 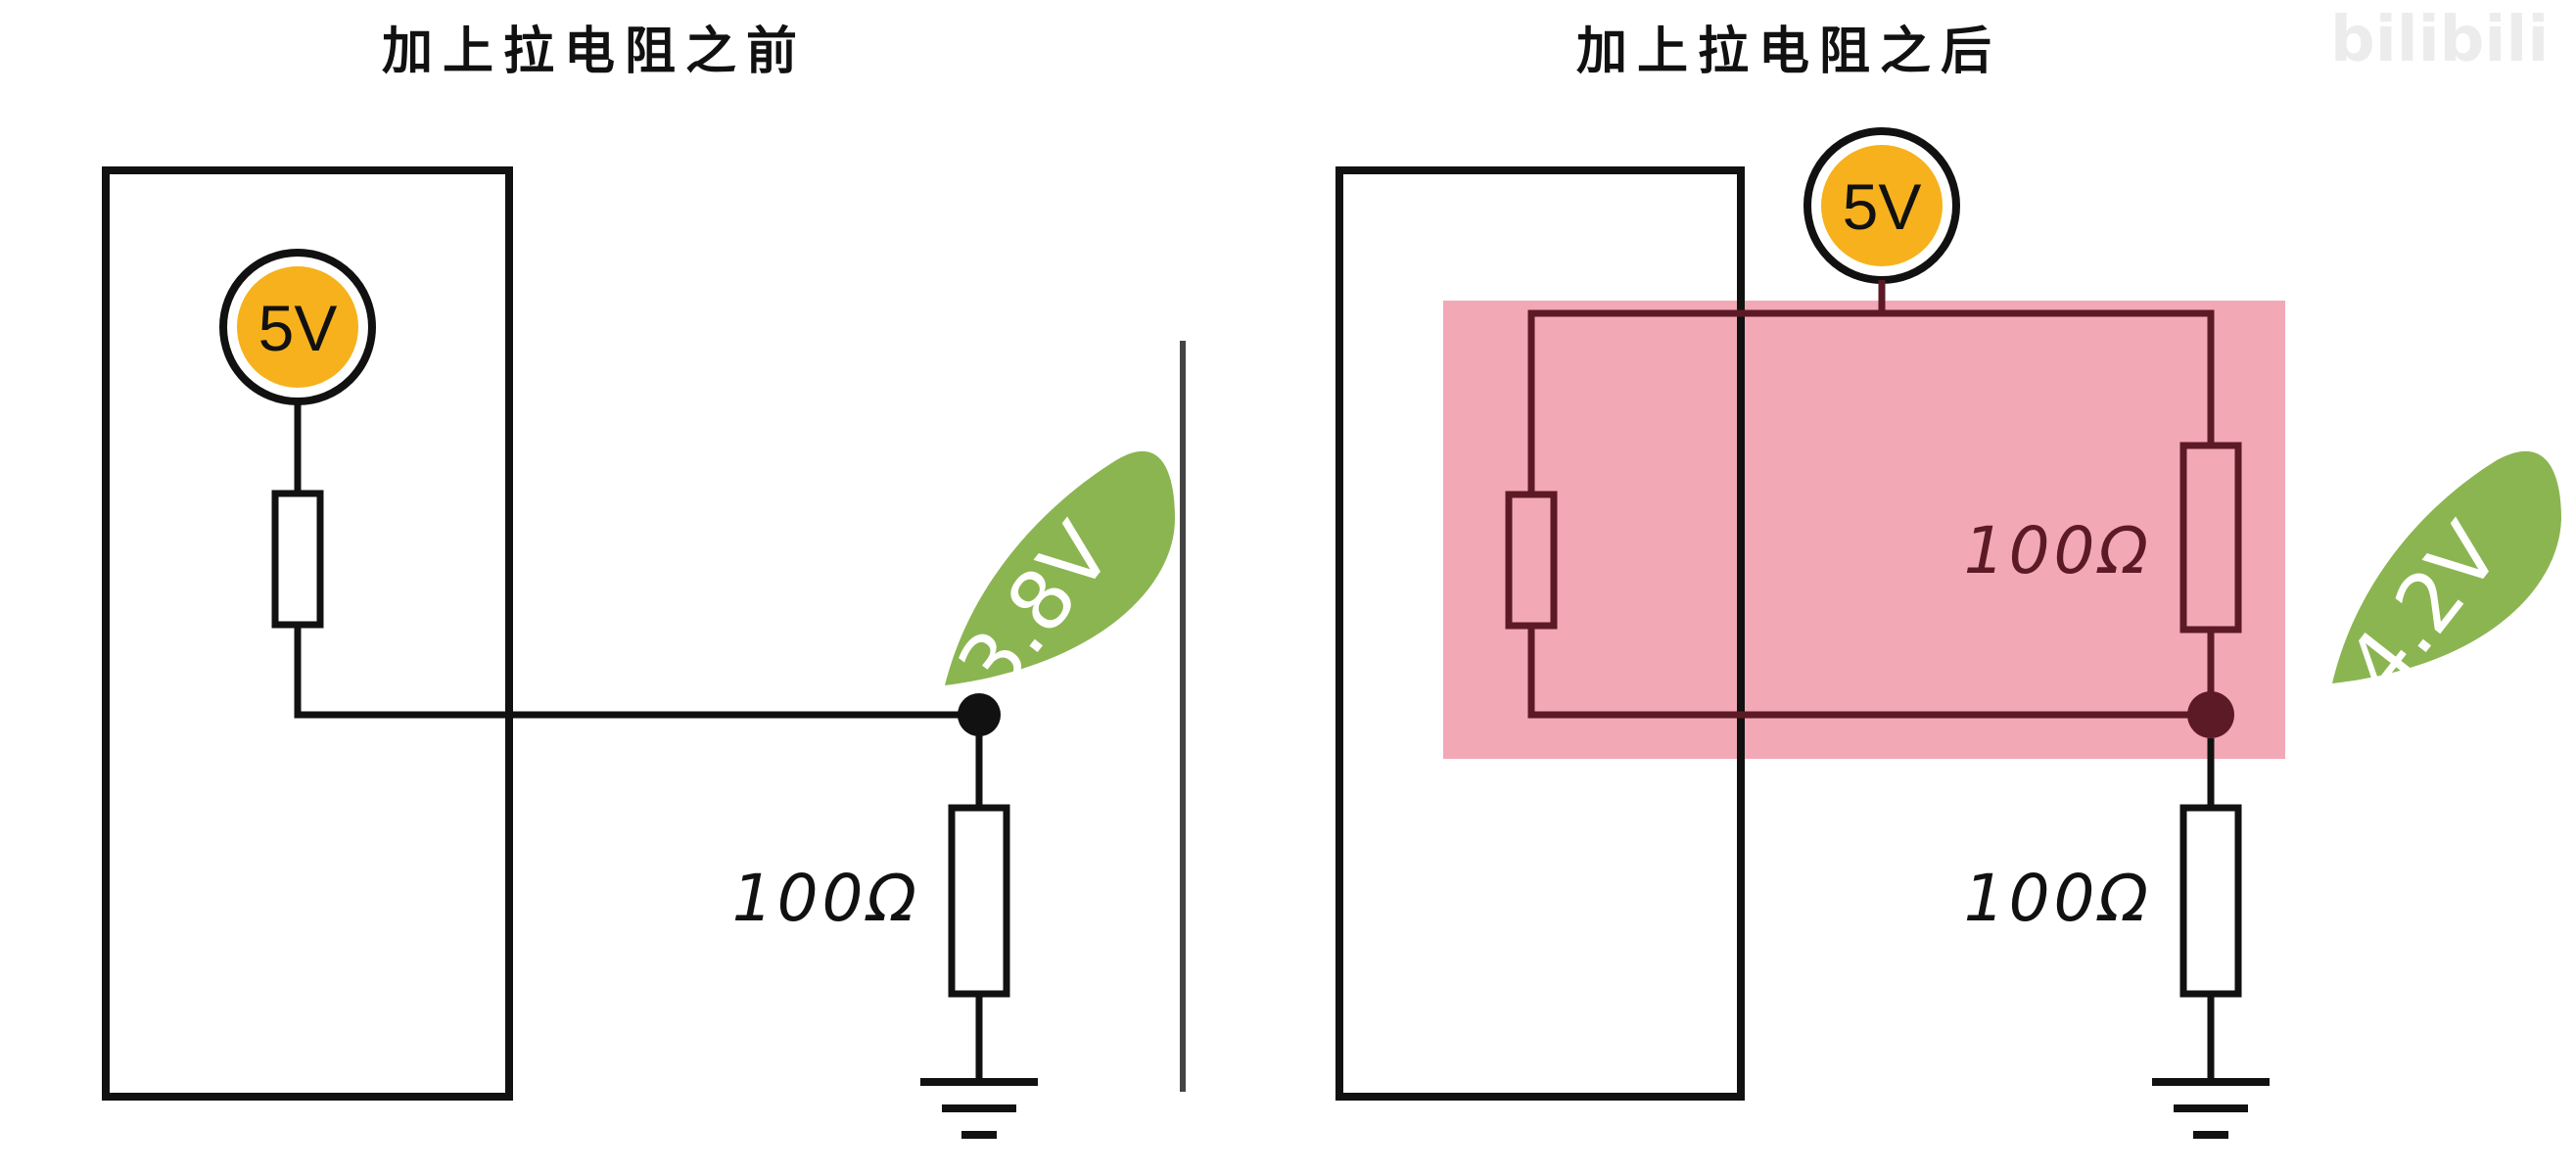 What do you see at coordinates (1864, 530) in the screenshot?
I see `pullup-highlight-region` at bounding box center [1864, 530].